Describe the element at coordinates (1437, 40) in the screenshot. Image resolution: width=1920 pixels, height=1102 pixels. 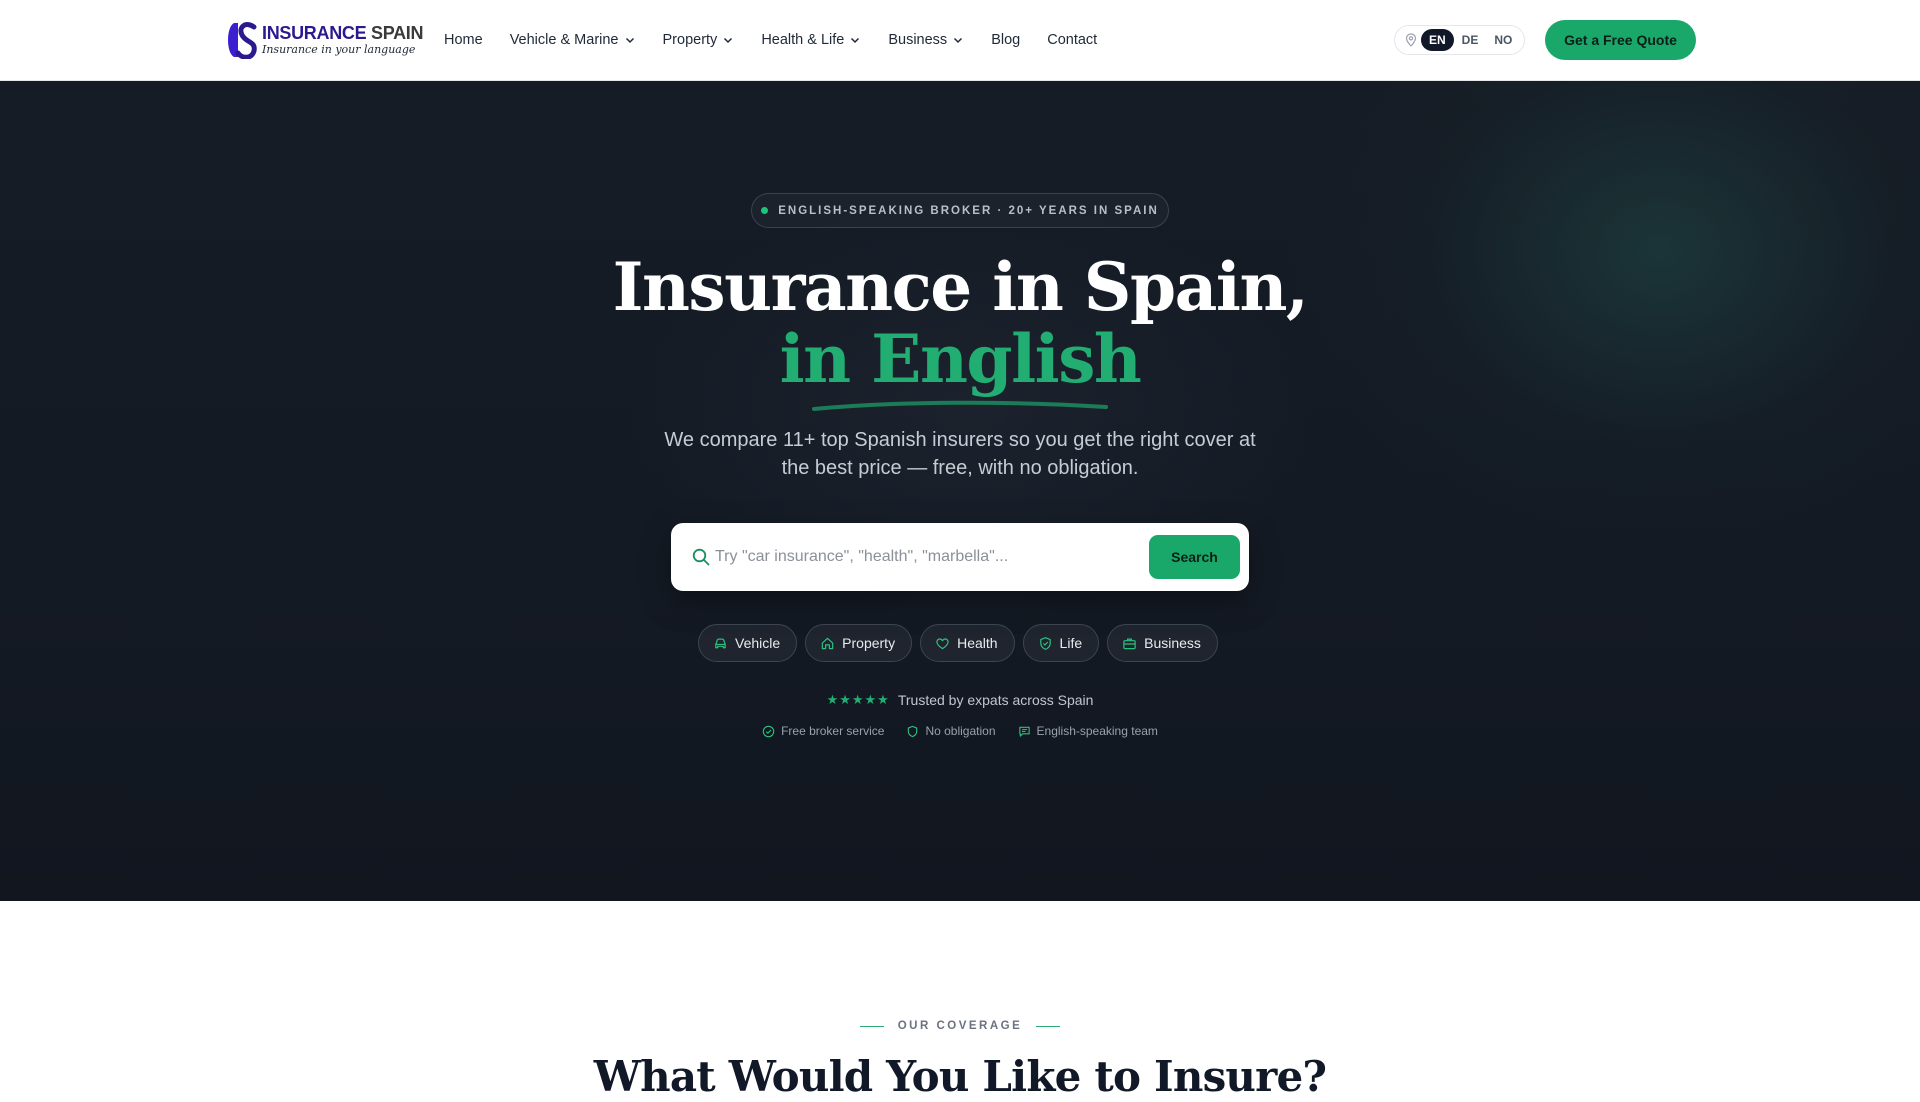
I see `language-en: EN` at that location.